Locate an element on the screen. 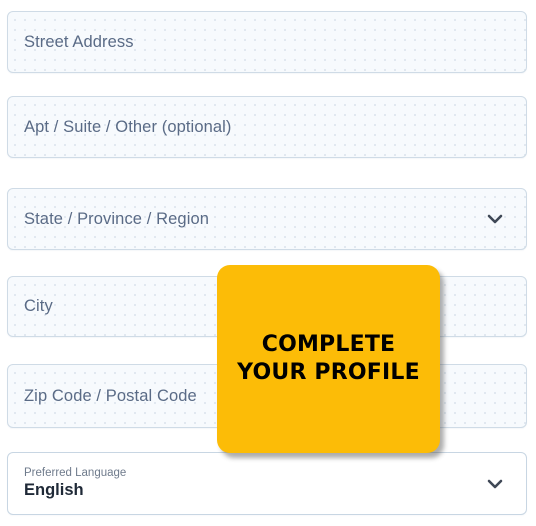  city-placeholder: City is located at coordinates (38, 306).